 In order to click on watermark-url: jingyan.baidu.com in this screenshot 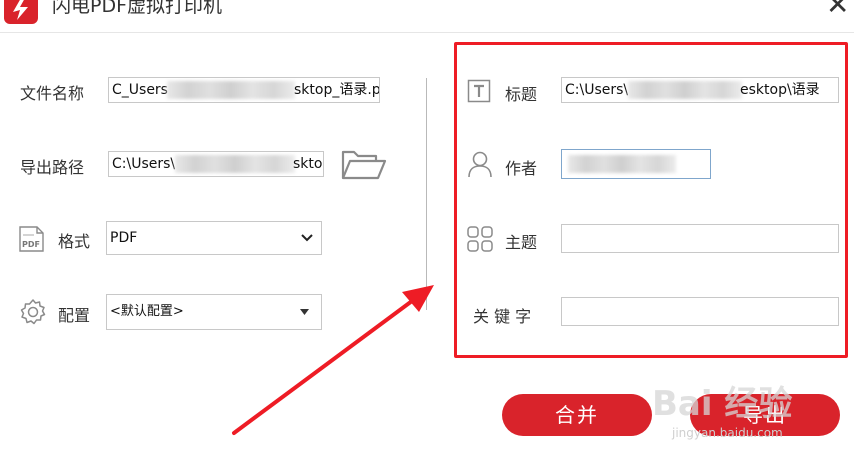, I will do `click(727, 433)`.